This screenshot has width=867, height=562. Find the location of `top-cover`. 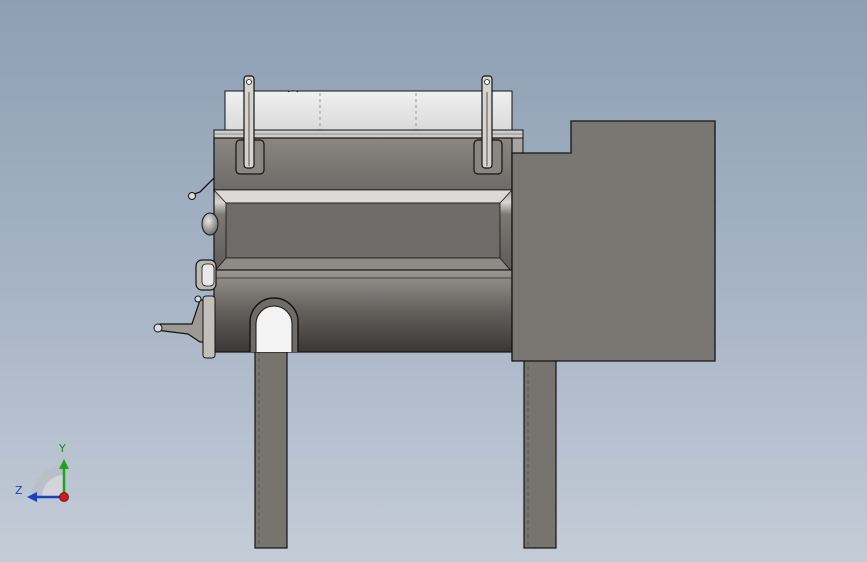

top-cover is located at coordinates (368, 112).